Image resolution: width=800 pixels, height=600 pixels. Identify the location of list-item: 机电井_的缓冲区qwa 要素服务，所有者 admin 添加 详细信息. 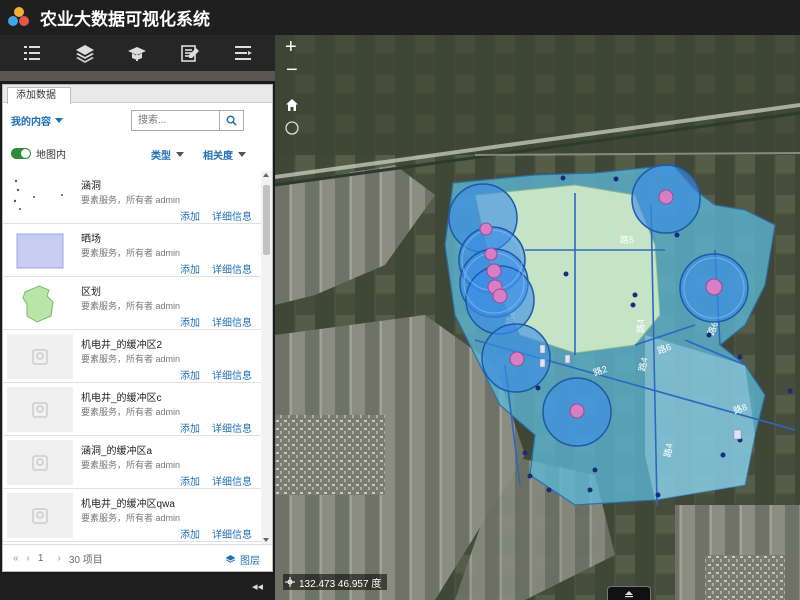
(132, 515).